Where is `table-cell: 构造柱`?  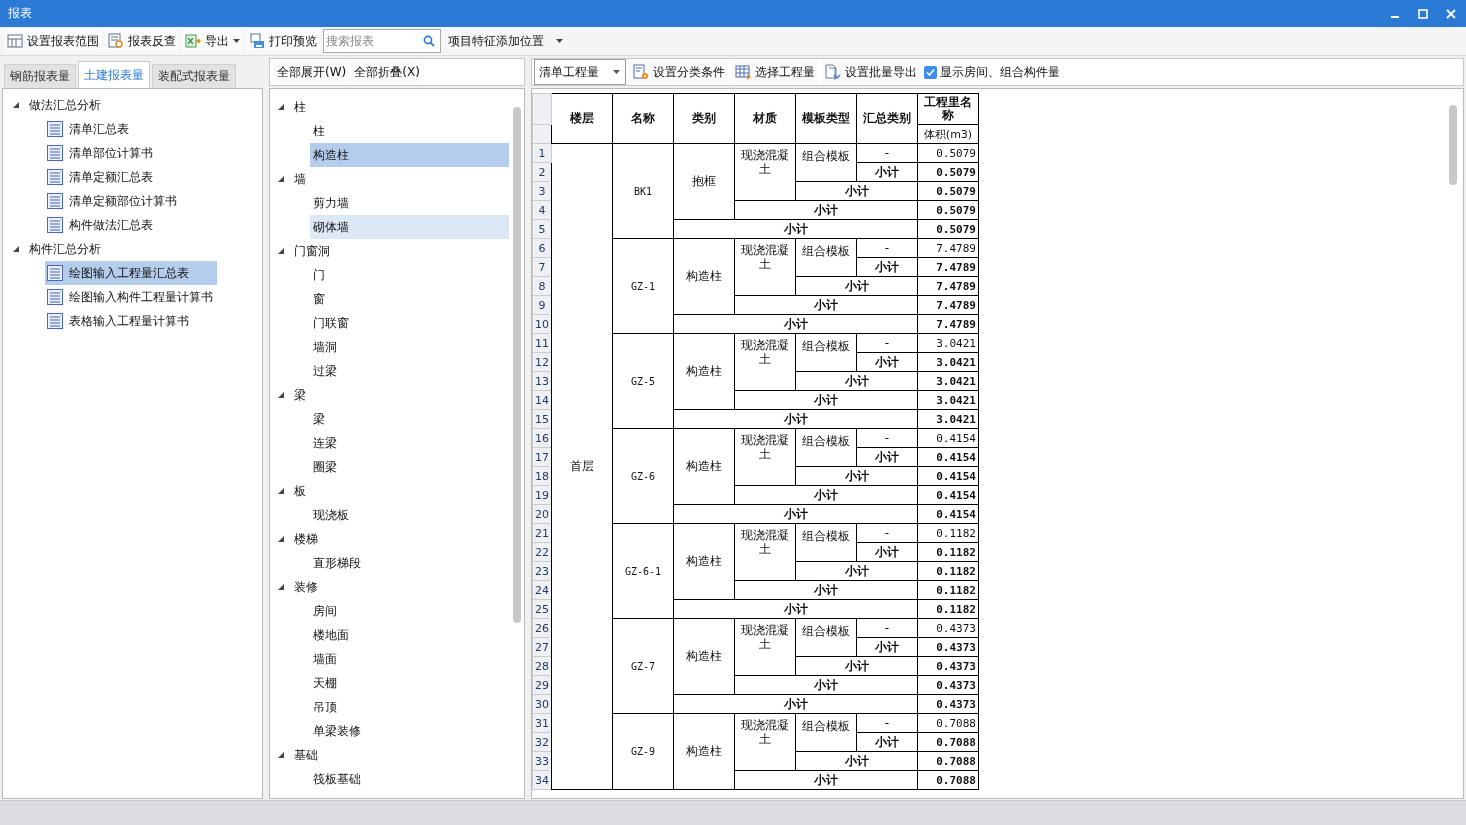 table-cell: 构造柱 is located at coordinates (704, 466).